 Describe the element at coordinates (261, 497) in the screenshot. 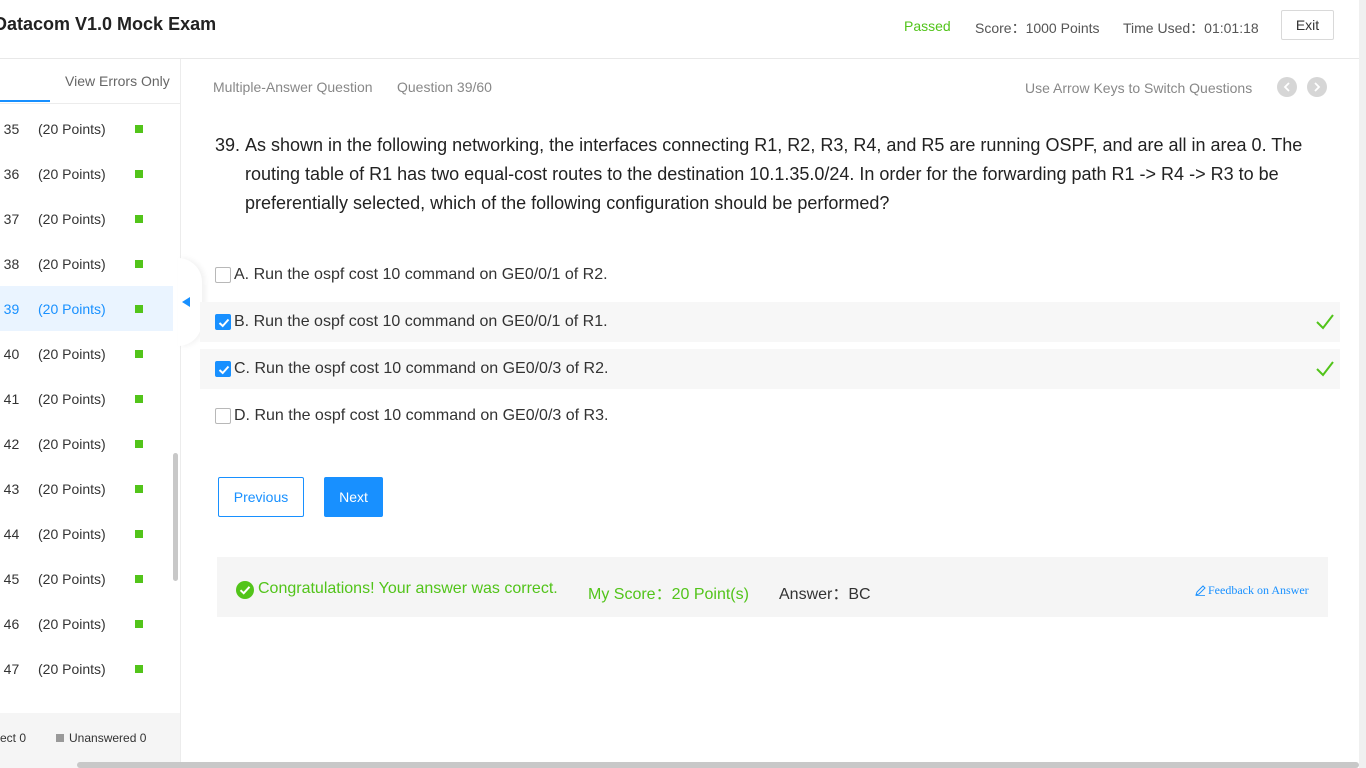

I see `previous-button: Previous` at that location.